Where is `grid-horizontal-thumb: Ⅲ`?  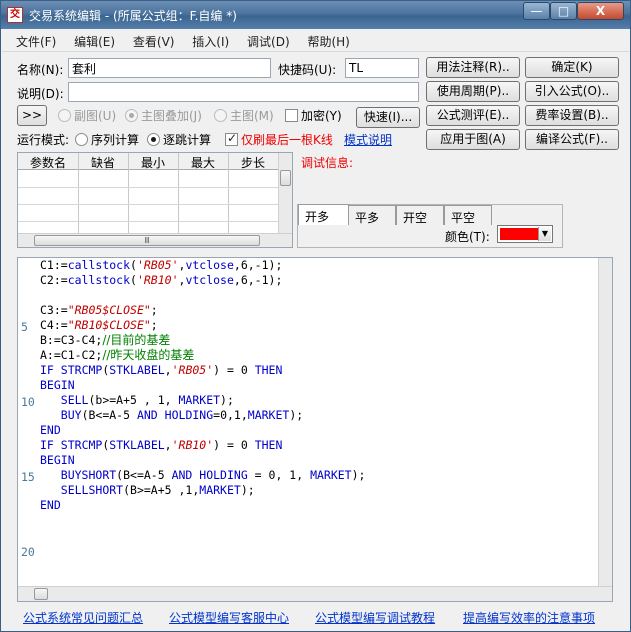
grid-horizontal-thumb: Ⅲ is located at coordinates (147, 240).